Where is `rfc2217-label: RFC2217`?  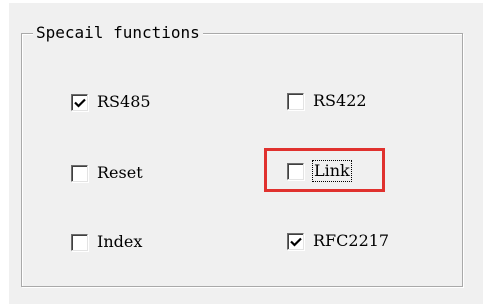 rfc2217-label: RFC2217 is located at coordinates (351, 240).